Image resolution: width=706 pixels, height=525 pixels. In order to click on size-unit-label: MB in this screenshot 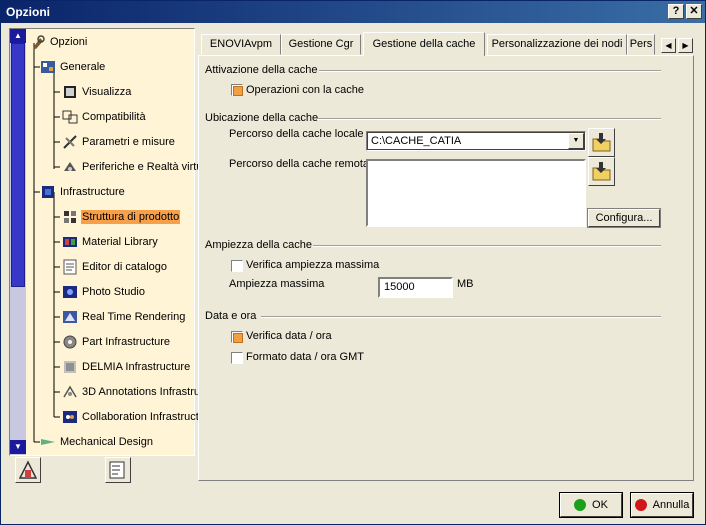, I will do `click(465, 284)`.